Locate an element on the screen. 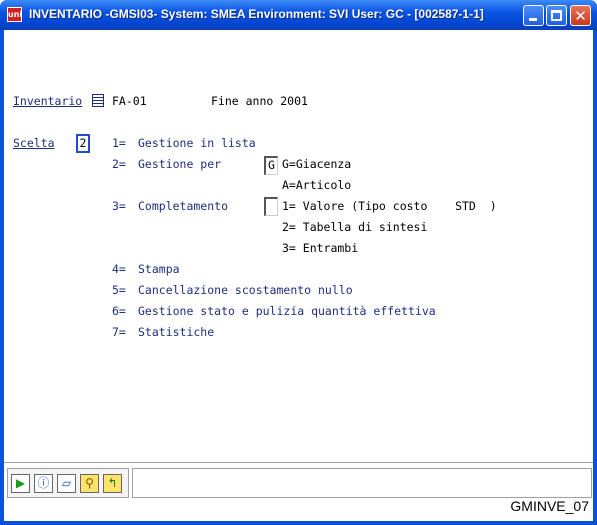 The width and height of the screenshot is (597, 525). maximize-button is located at coordinates (556, 15).